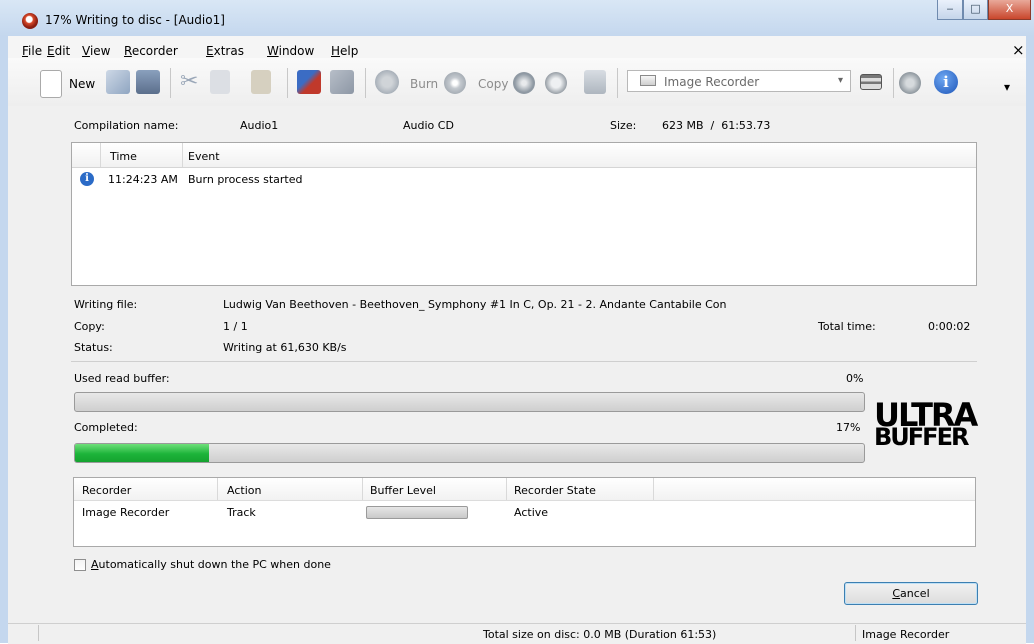 Image resolution: width=1034 pixels, height=644 pixels. Describe the element at coordinates (143, 179) in the screenshot. I see `log-row-time: 11:24:23 AM` at that location.